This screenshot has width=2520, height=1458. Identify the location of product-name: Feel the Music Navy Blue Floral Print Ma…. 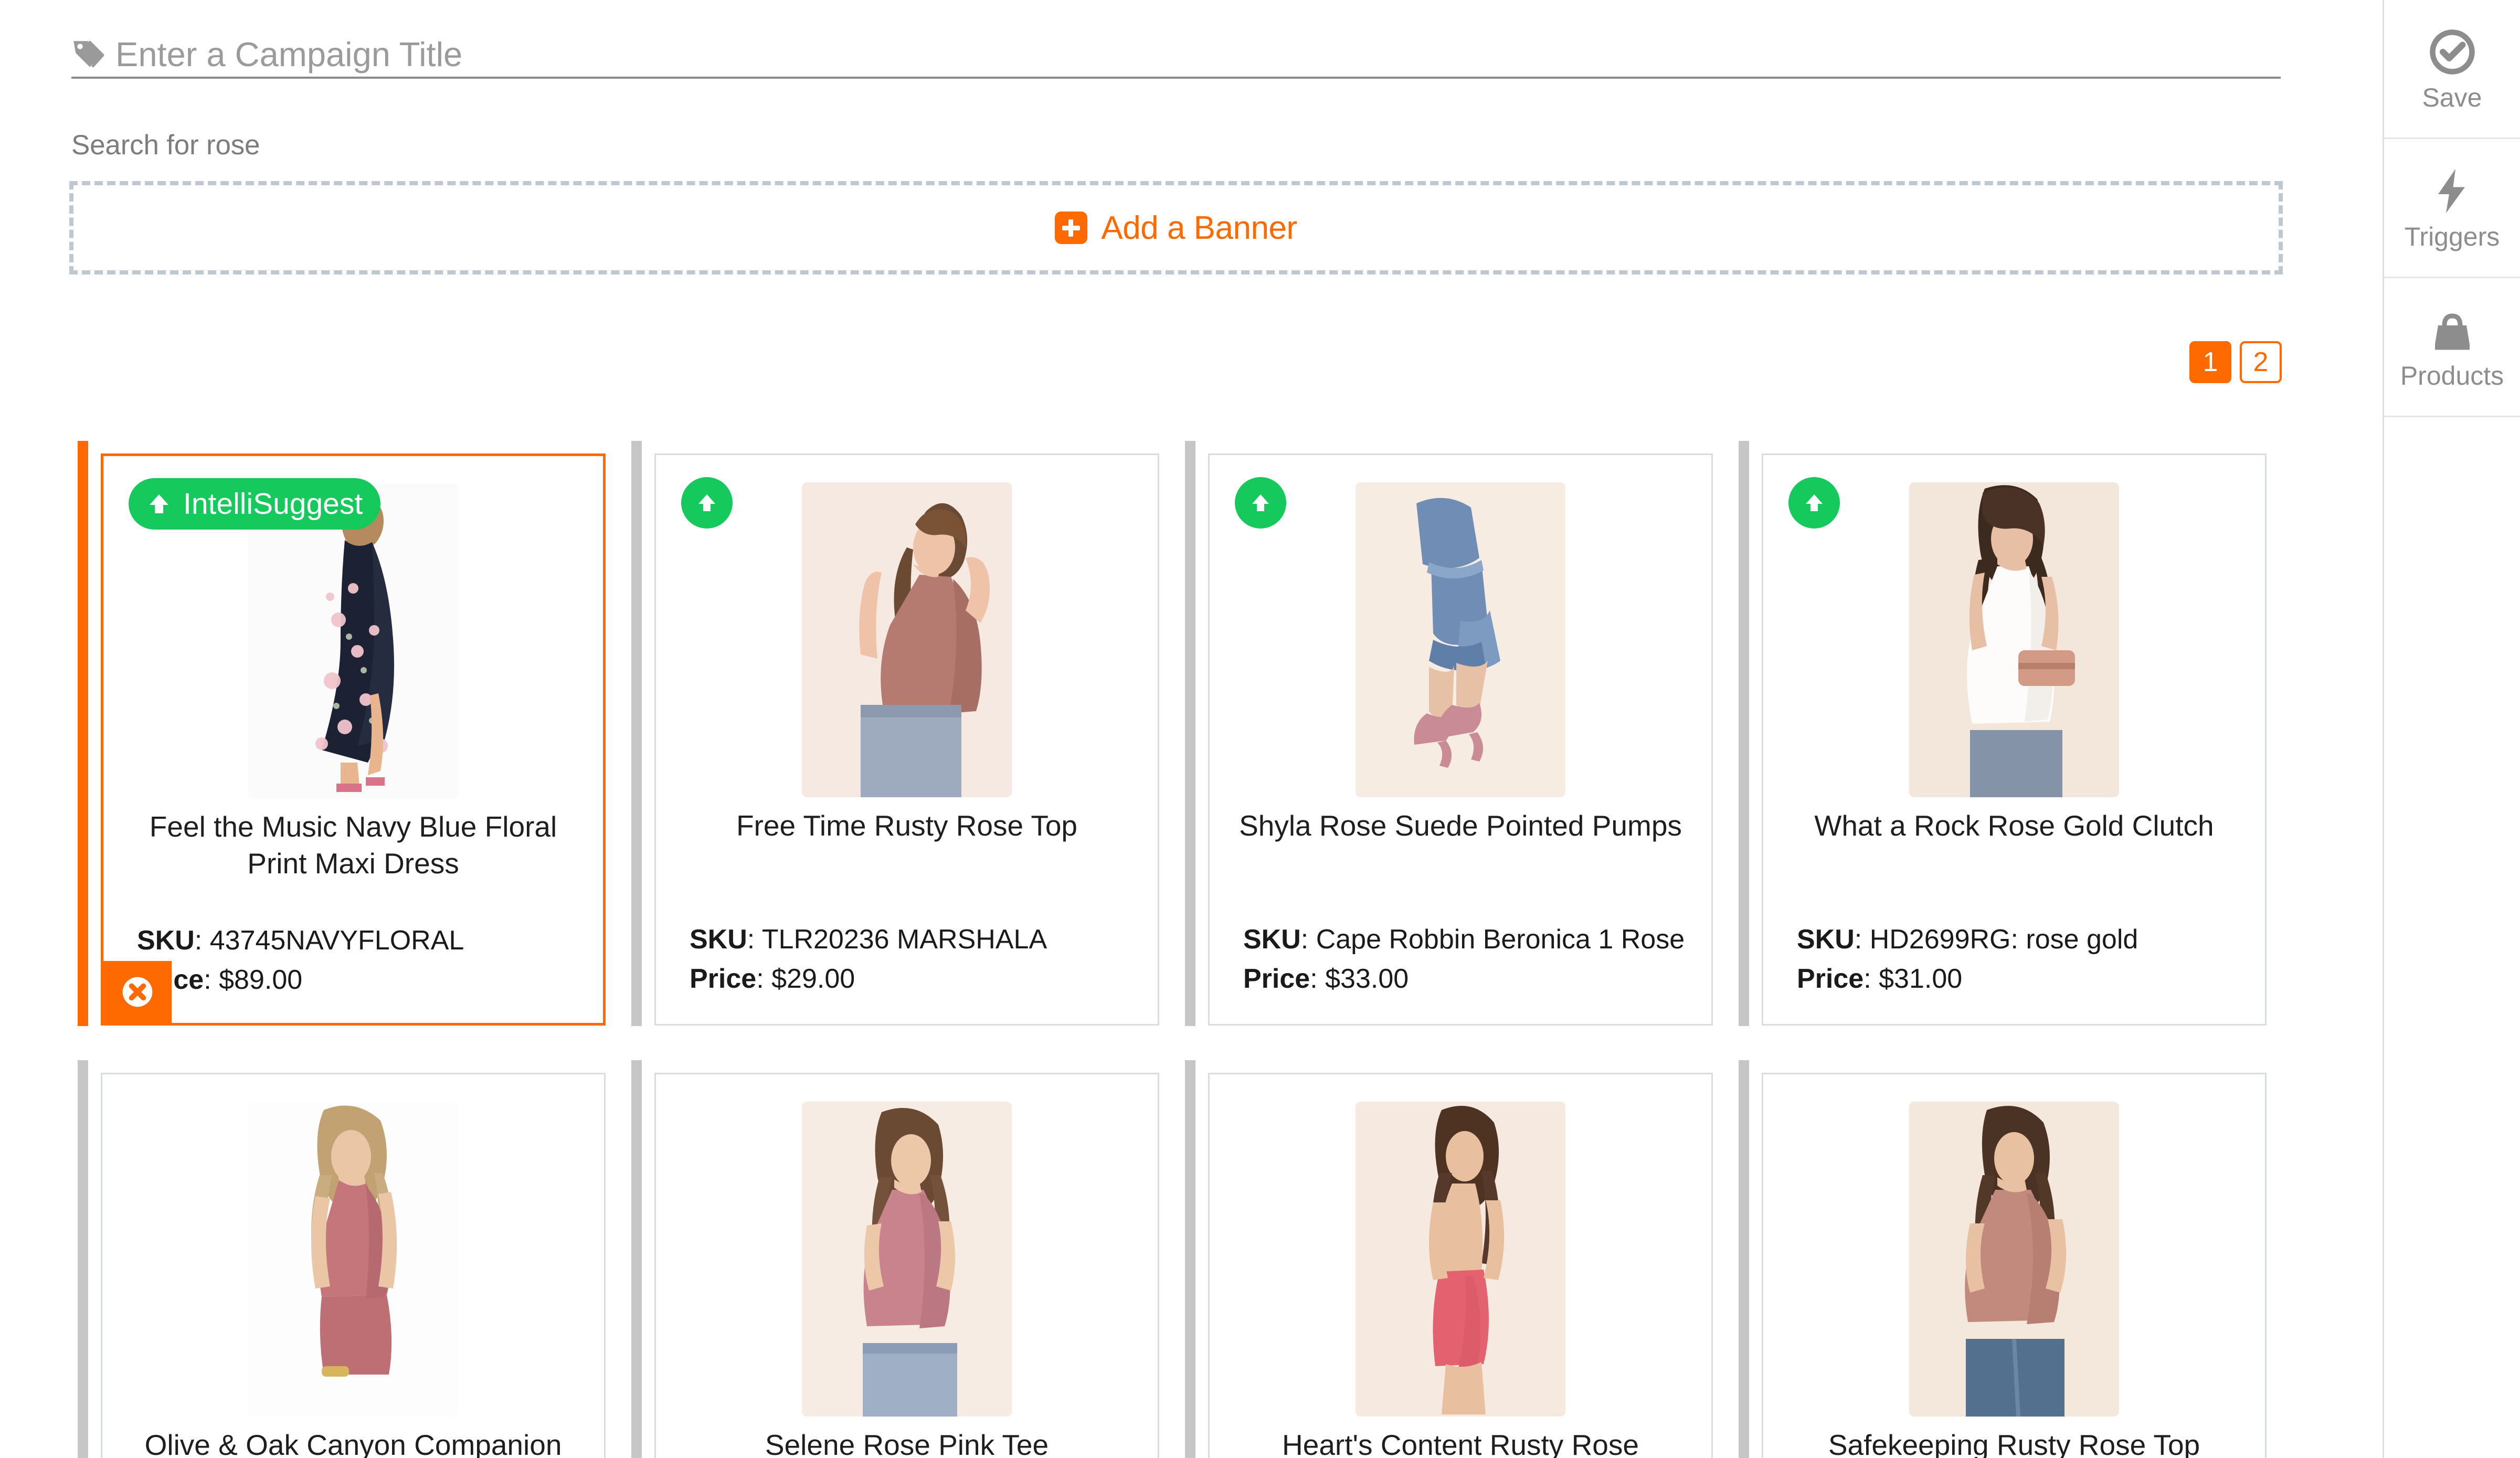
(353, 845).